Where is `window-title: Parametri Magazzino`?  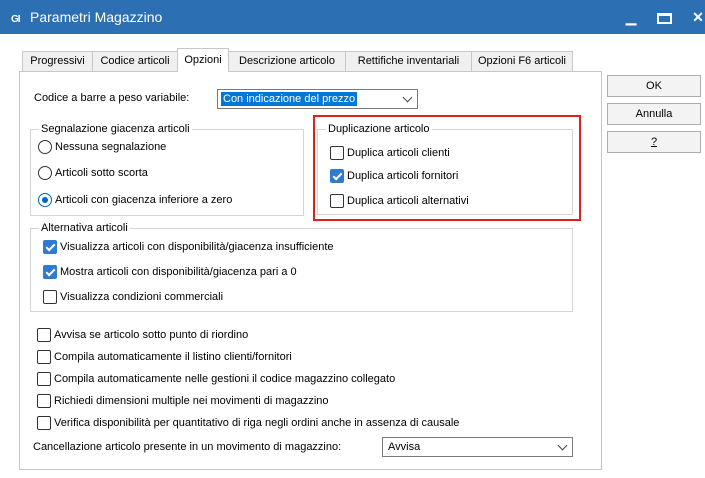
window-title: Parametri Magazzino is located at coordinates (96, 17).